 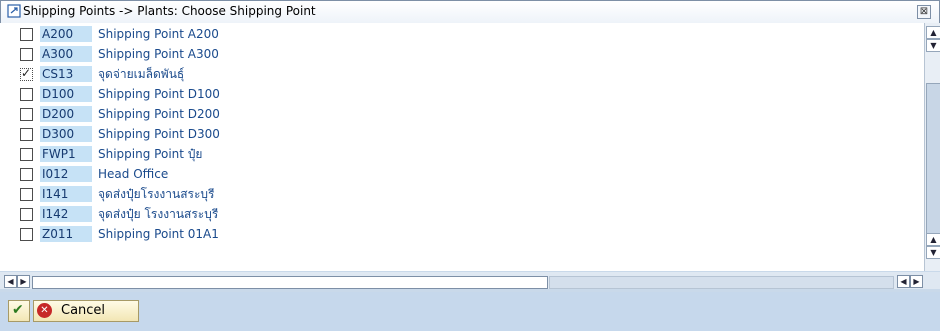 I want to click on shipping-point-code: I142, so click(x=66, y=214).